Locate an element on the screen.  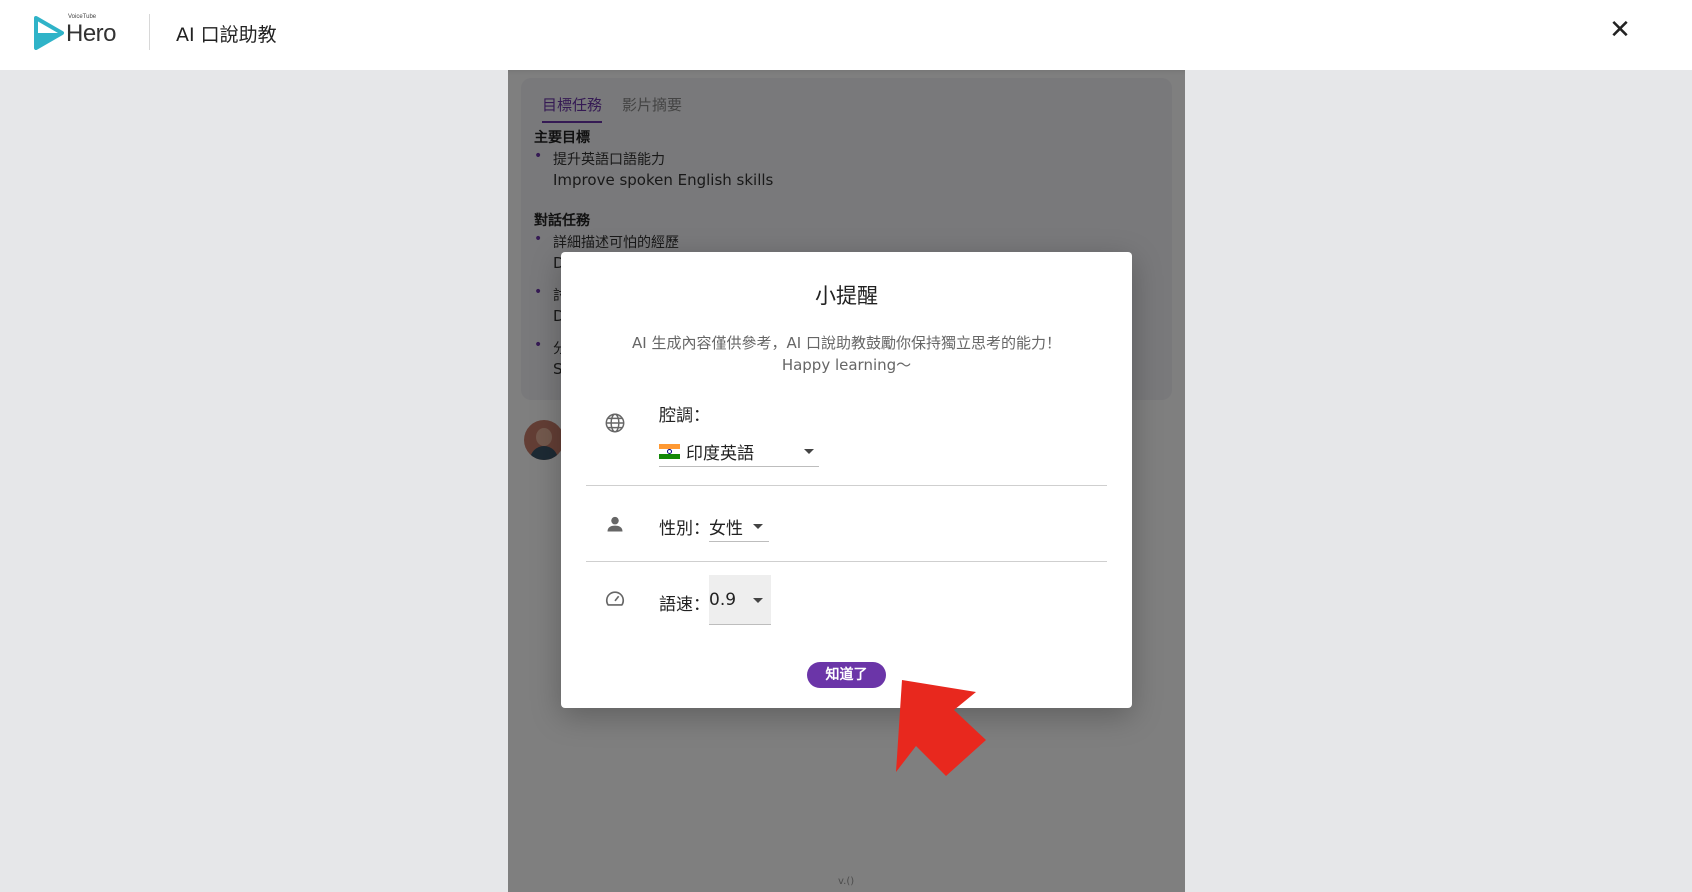
app-header: VoiceTube Hero AI 口說助教 ✕ is located at coordinates (846, 35).